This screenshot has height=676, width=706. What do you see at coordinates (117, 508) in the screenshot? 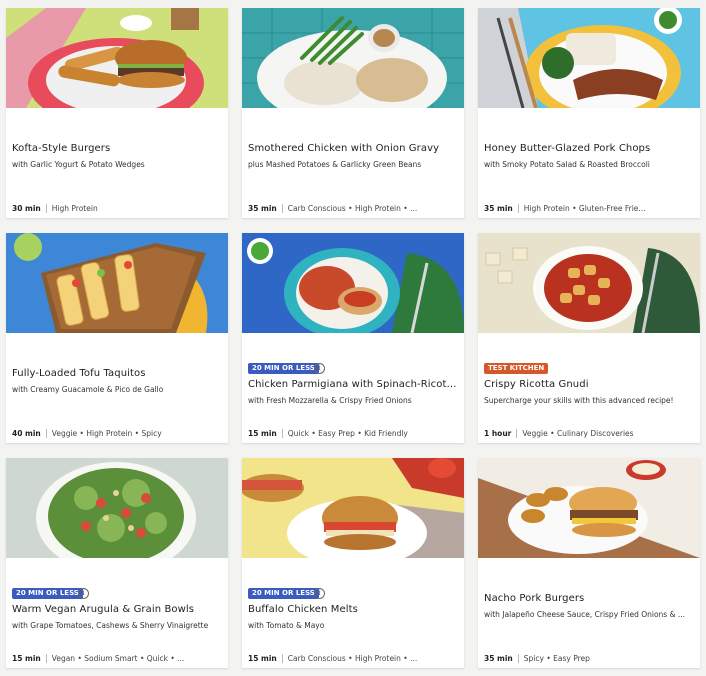
I see `salad-bowl-icon` at bounding box center [117, 508].